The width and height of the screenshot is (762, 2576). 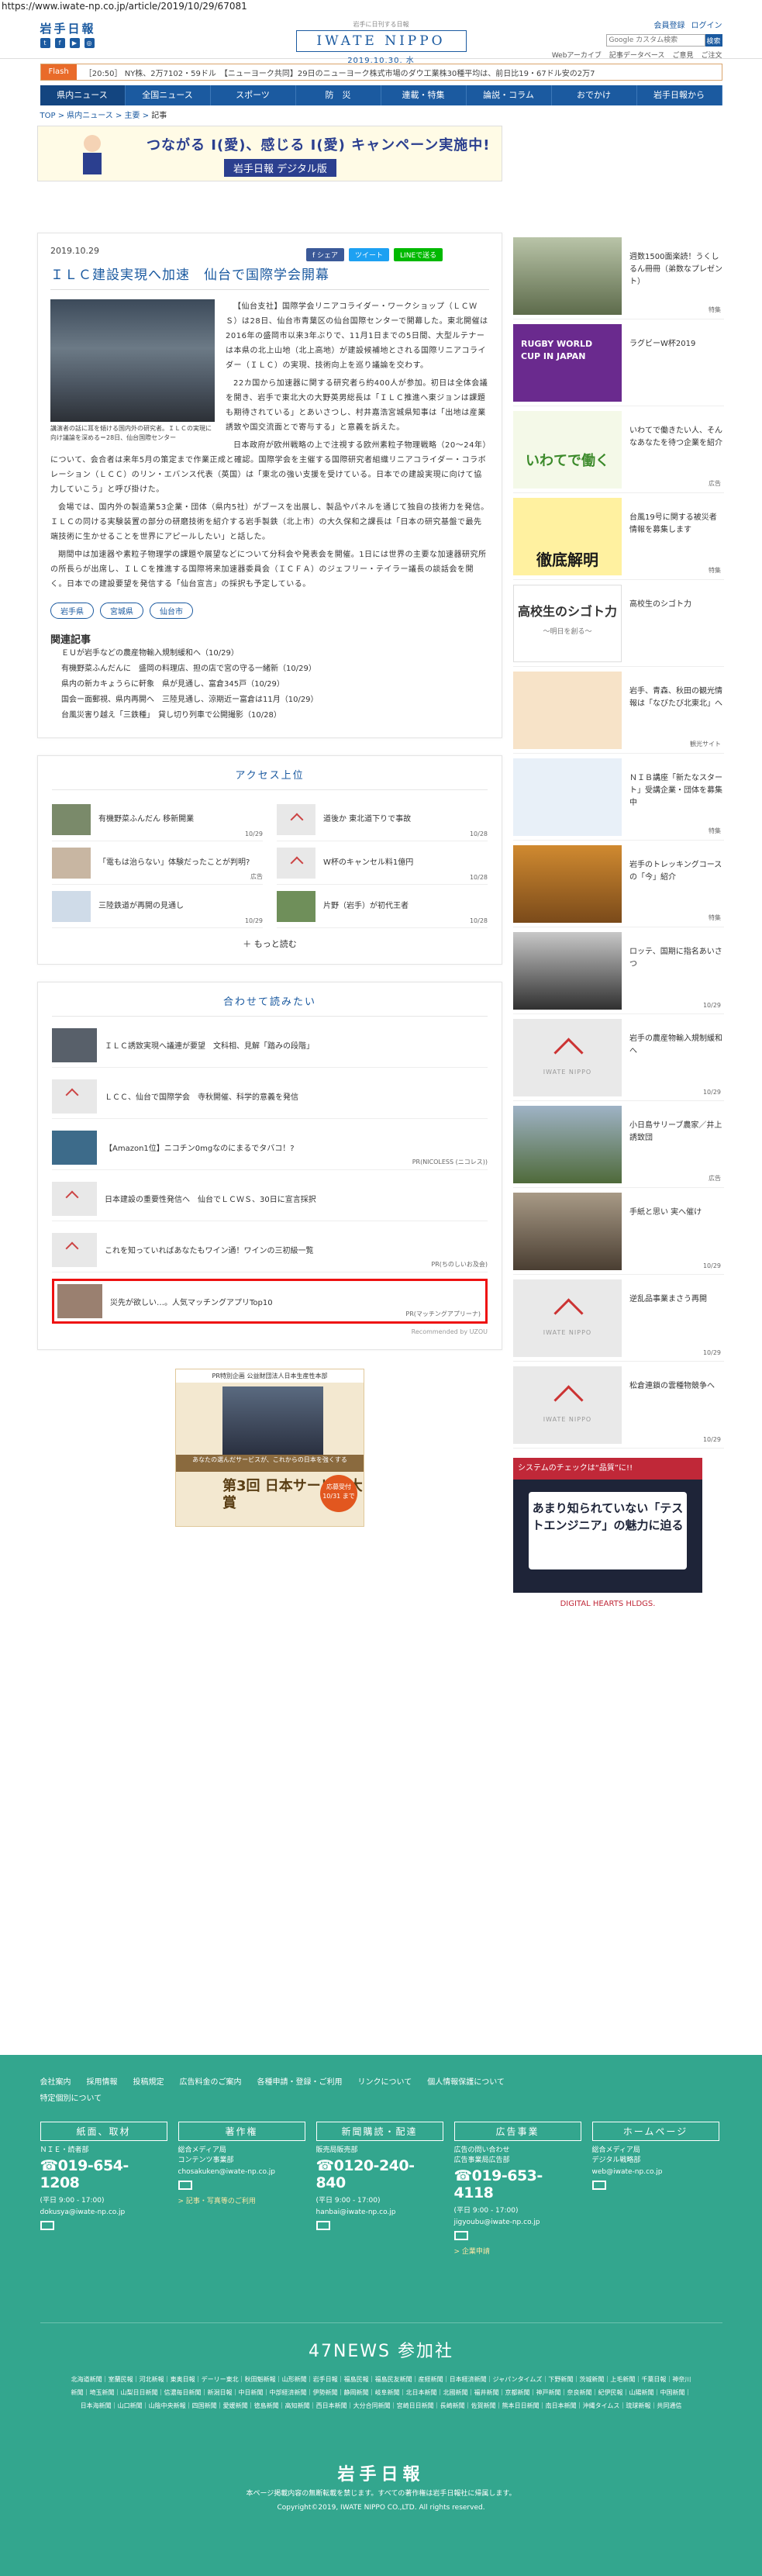 What do you see at coordinates (270, 1331) in the screenshot?
I see `powered-by: Recommended by UZOU` at bounding box center [270, 1331].